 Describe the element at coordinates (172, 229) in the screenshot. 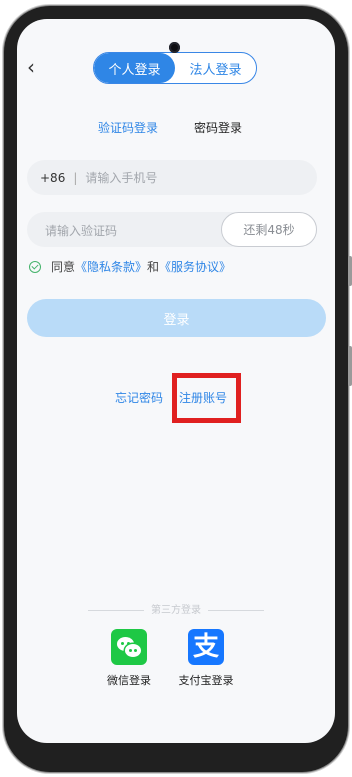

I see `verification-code-field: 请输入验证码 还剩48秒` at that location.